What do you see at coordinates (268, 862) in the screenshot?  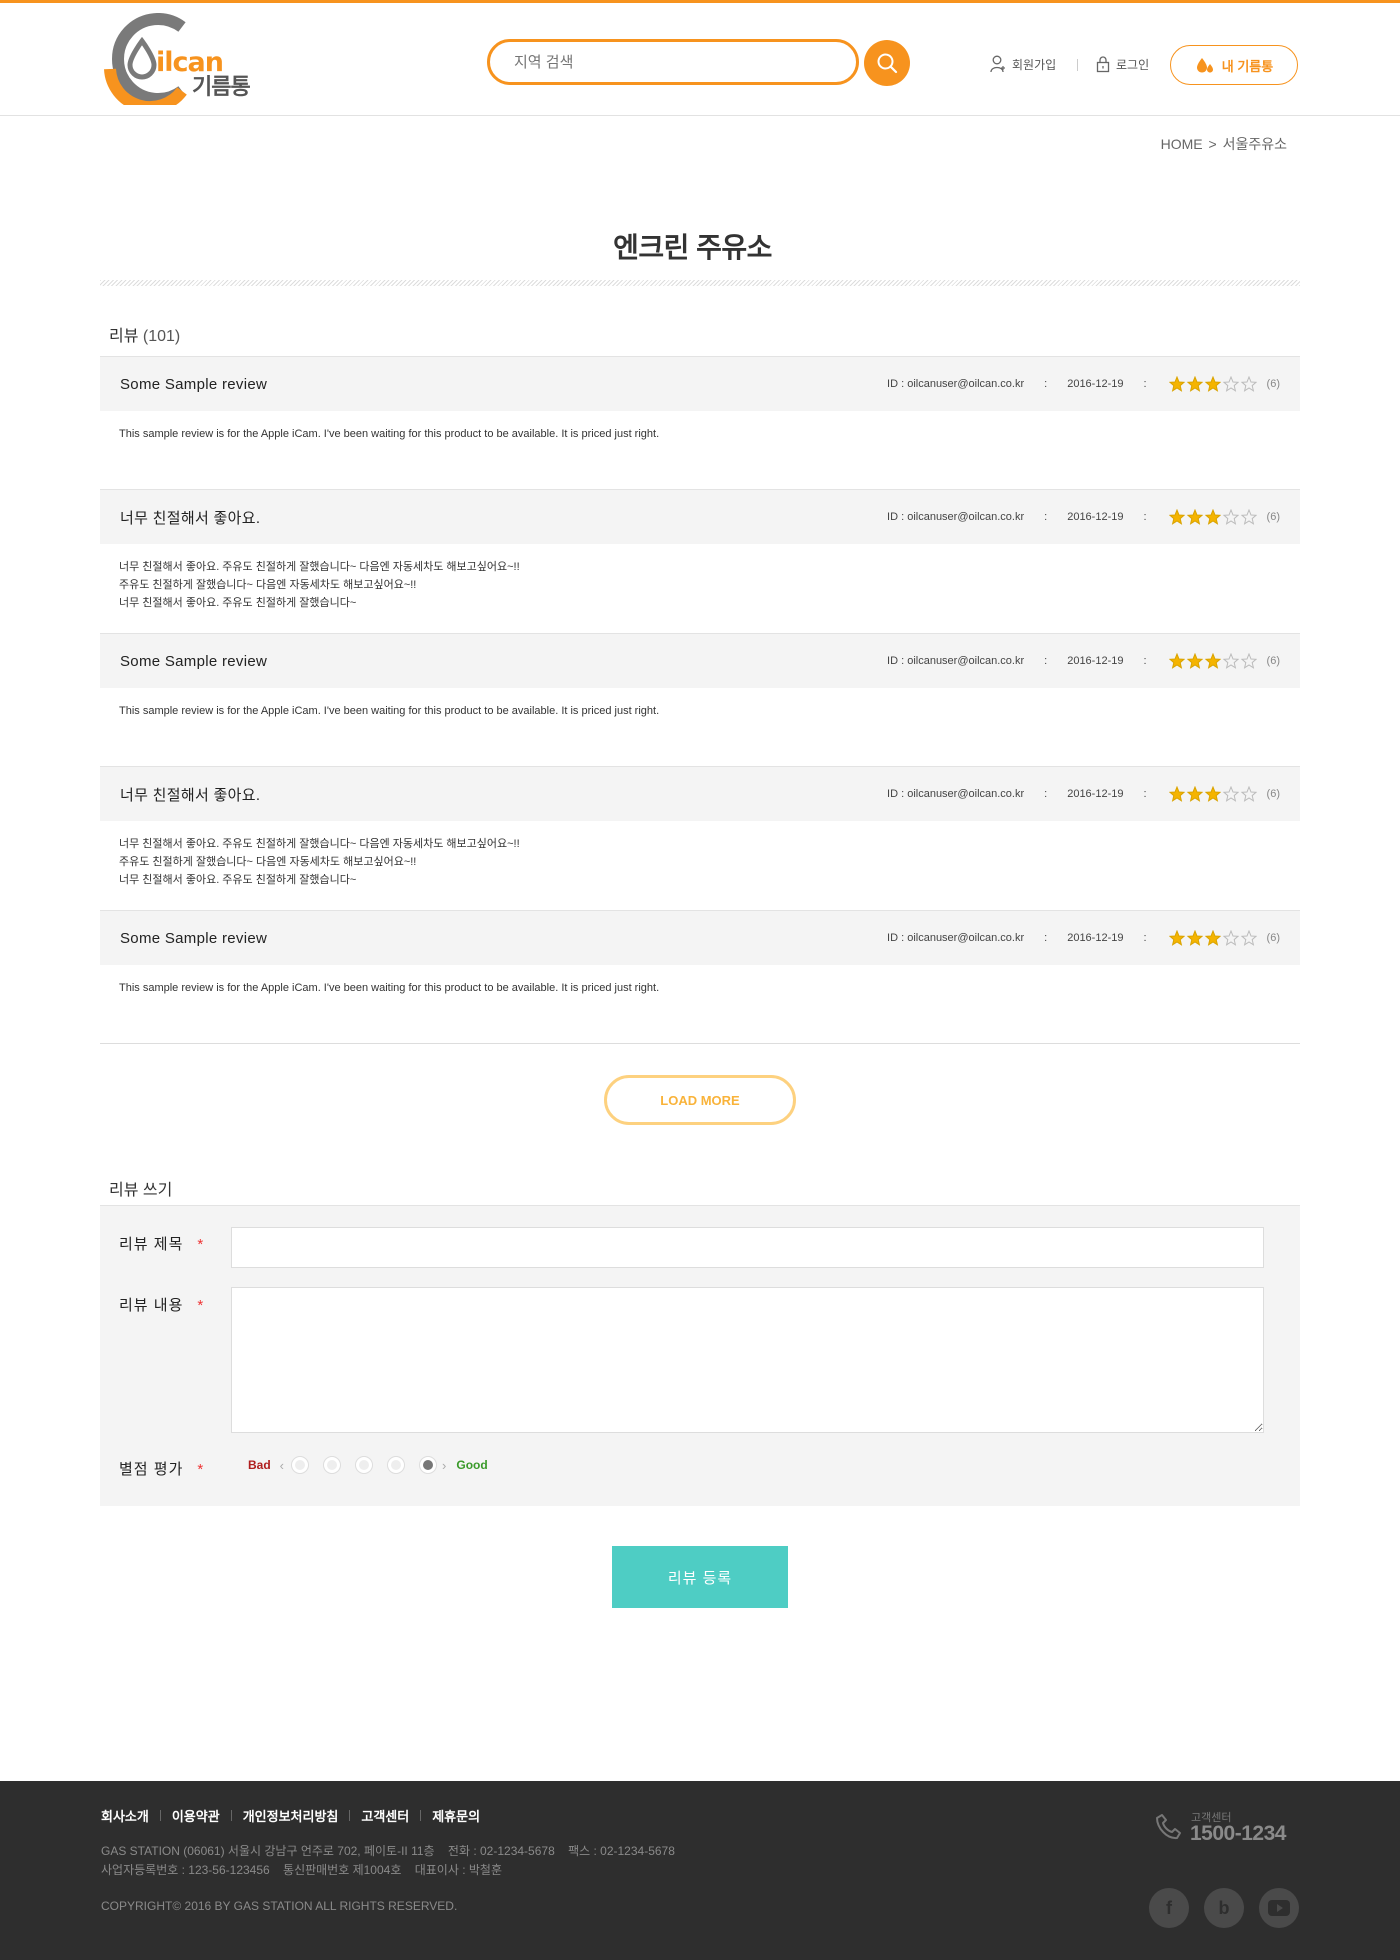 I see `review-body-line: 주유도 친절하게 잘했습니다~ 다음엔 자동세차도 해보고싶어요~!!` at bounding box center [268, 862].